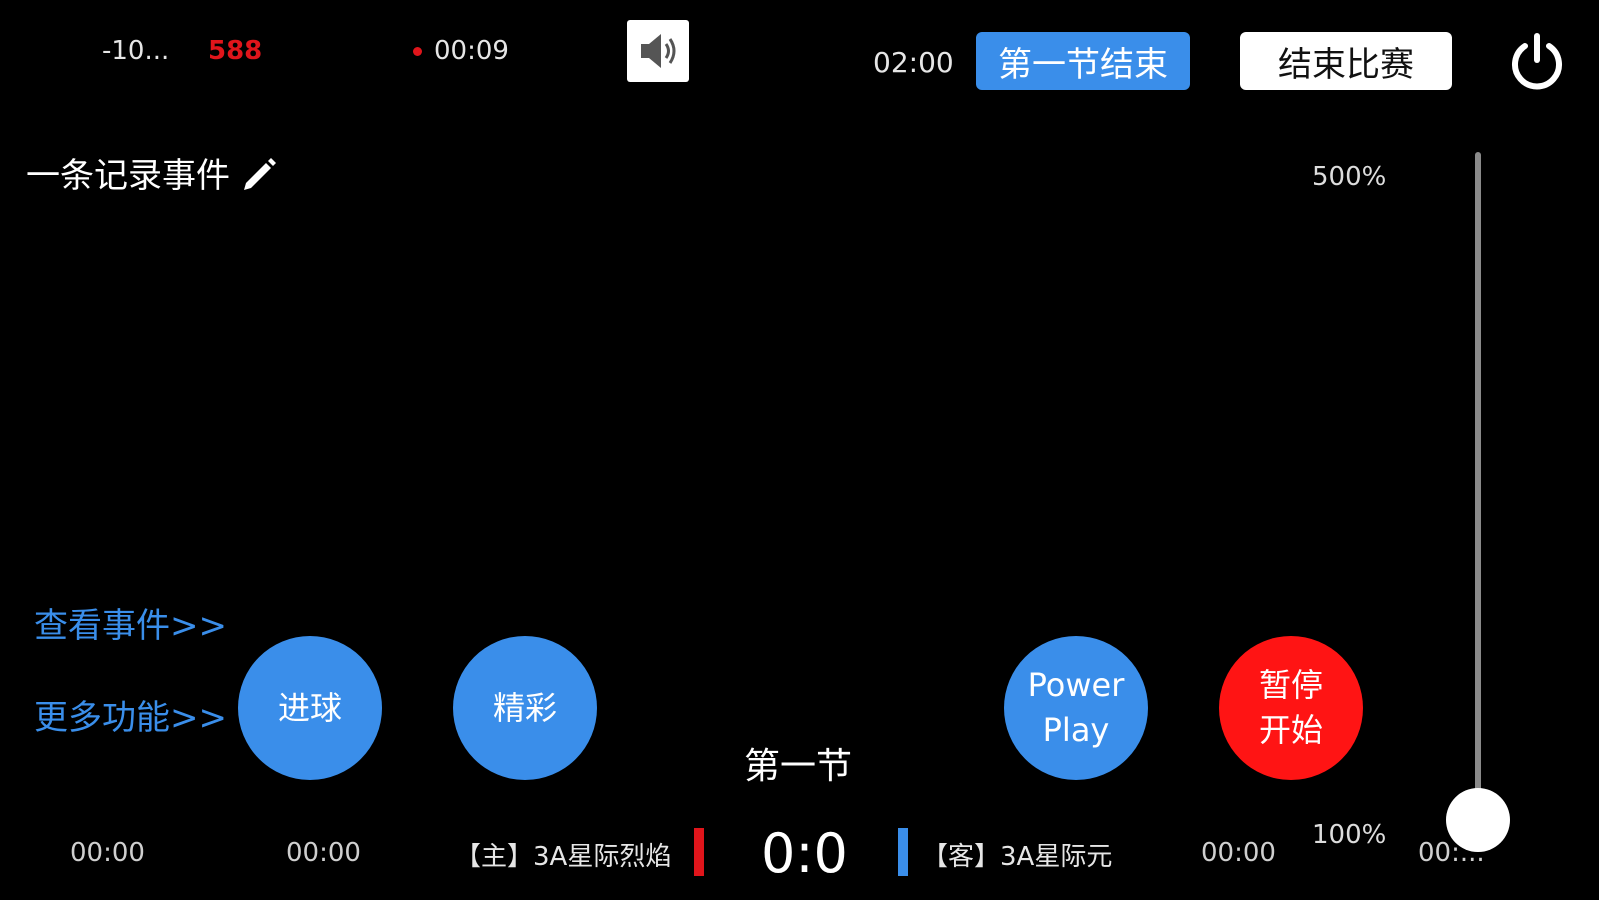 The height and width of the screenshot is (900, 1599). Describe the element at coordinates (128, 176) in the screenshot. I see `event-note-text: 一条记录事件` at that location.